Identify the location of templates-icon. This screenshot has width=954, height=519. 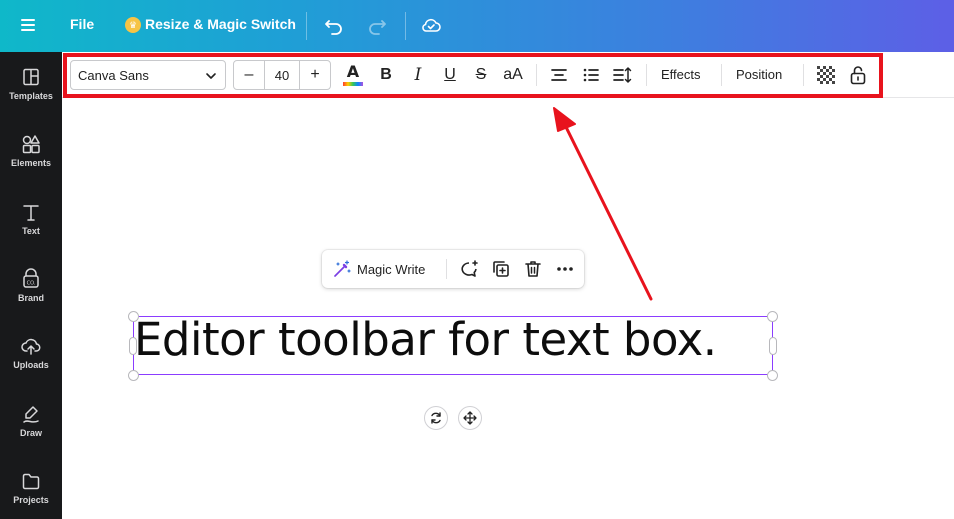
(31, 77).